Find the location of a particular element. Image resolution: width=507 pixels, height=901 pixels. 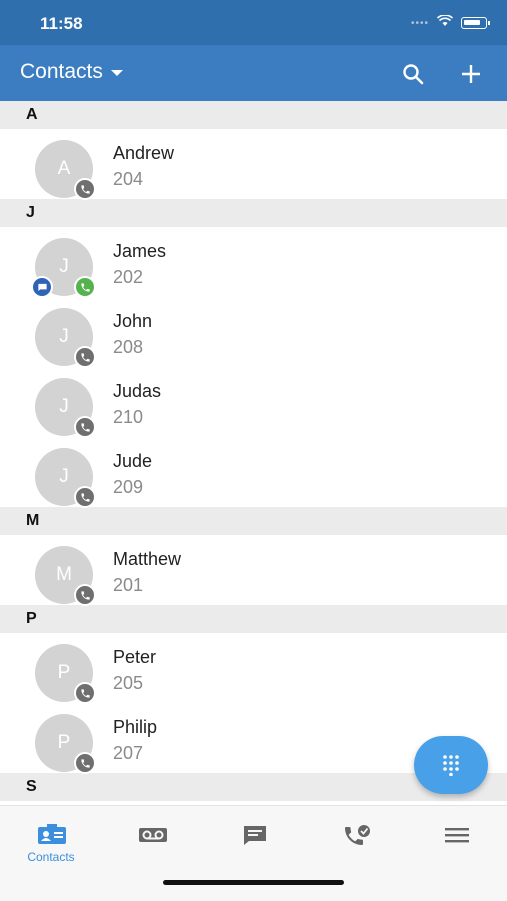

status-indicators: •••• is located at coordinates (450, 23).